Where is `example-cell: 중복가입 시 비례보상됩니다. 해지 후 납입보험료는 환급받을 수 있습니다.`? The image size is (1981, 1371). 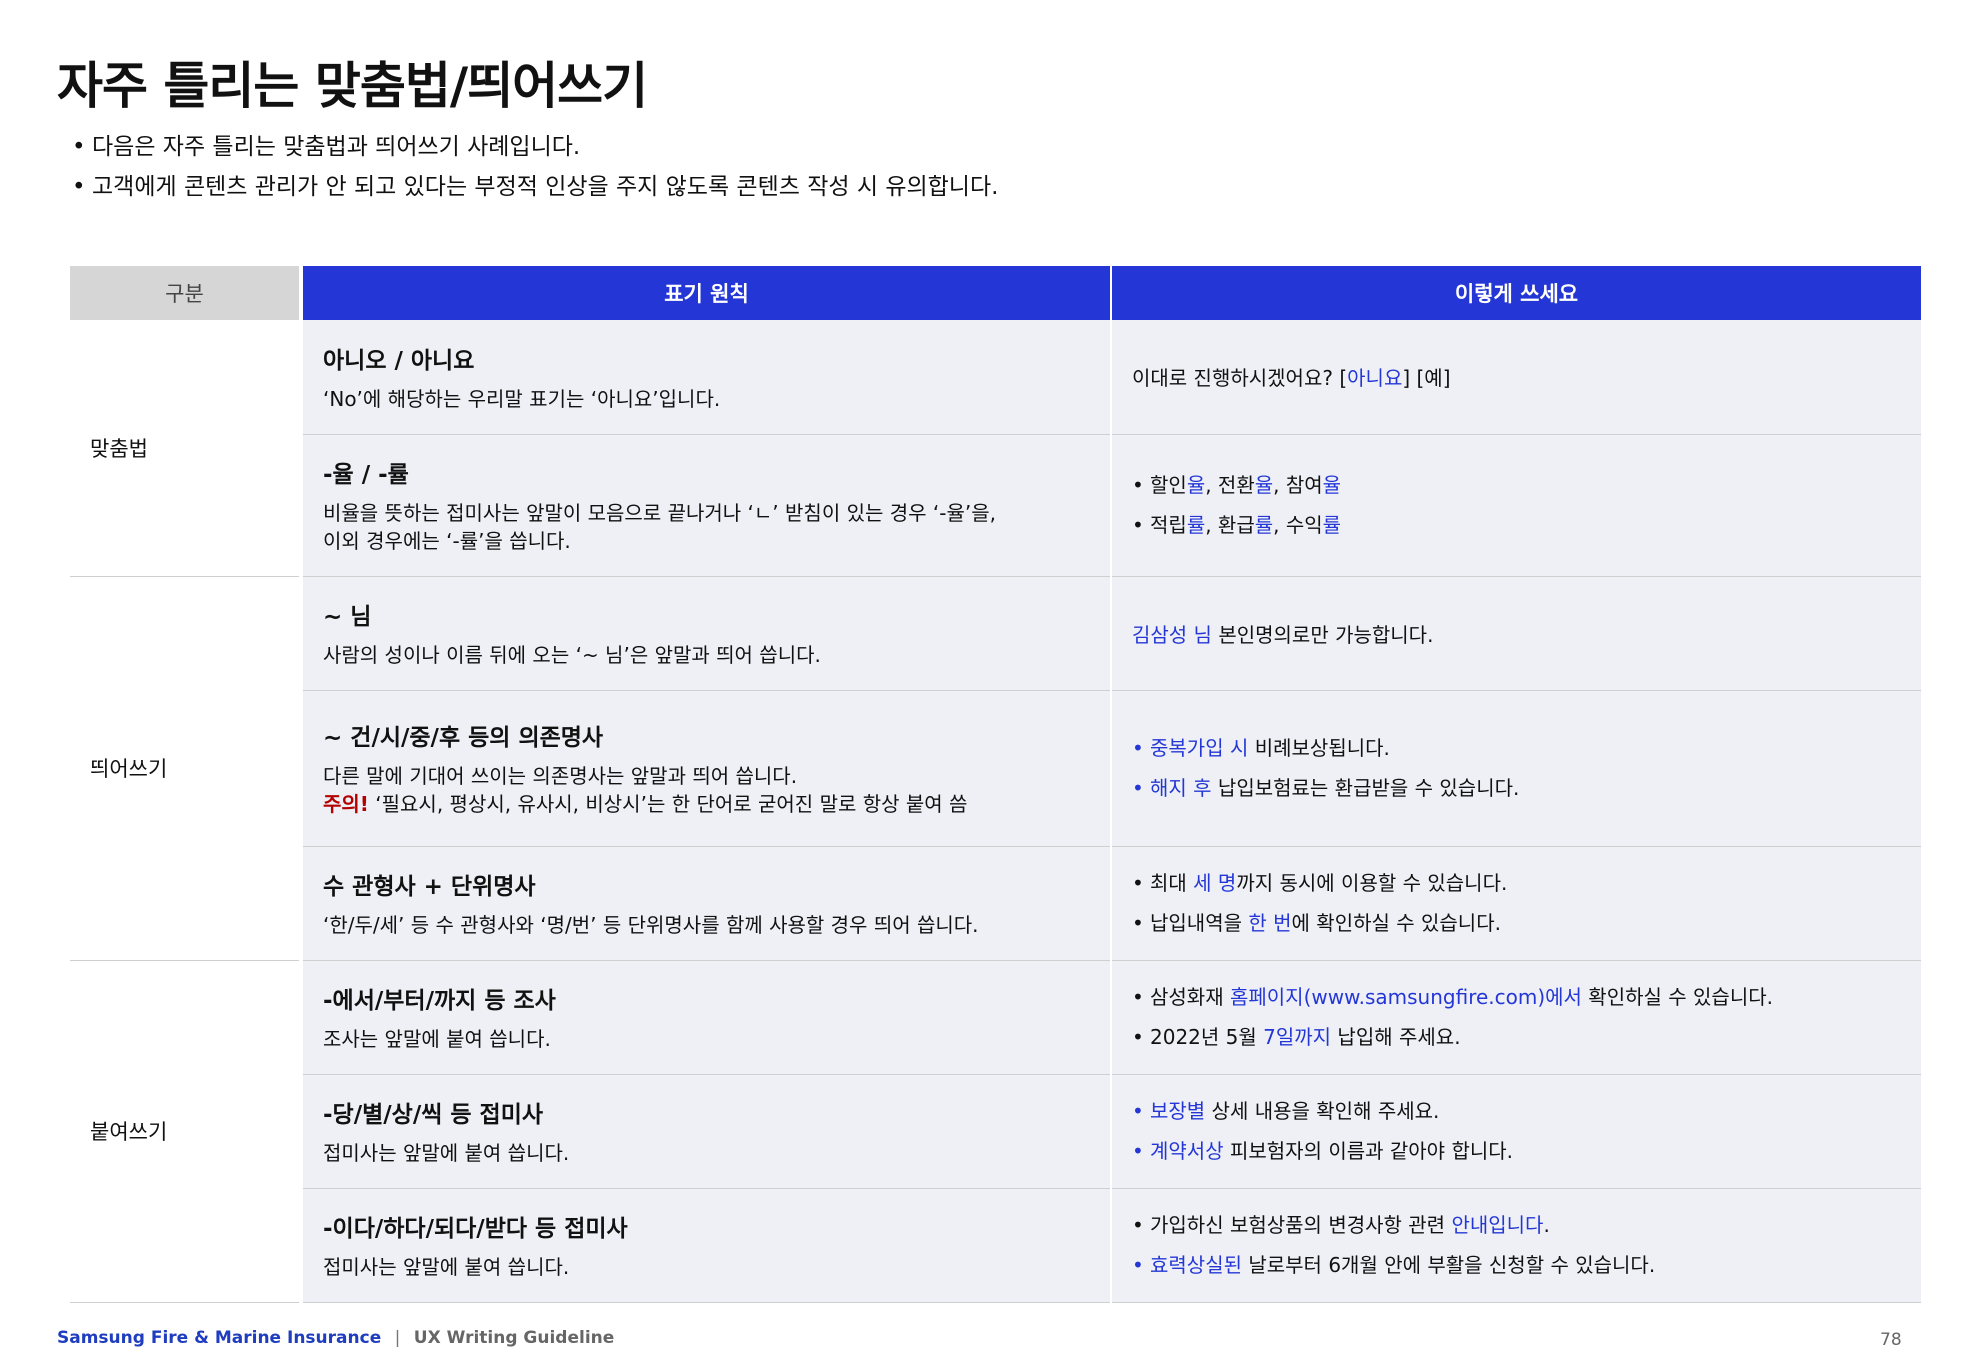
example-cell: 중복가입 시 비례보상됩니다. 해지 후 납입보험료는 환급받을 수 있습니다. is located at coordinates (1516, 768).